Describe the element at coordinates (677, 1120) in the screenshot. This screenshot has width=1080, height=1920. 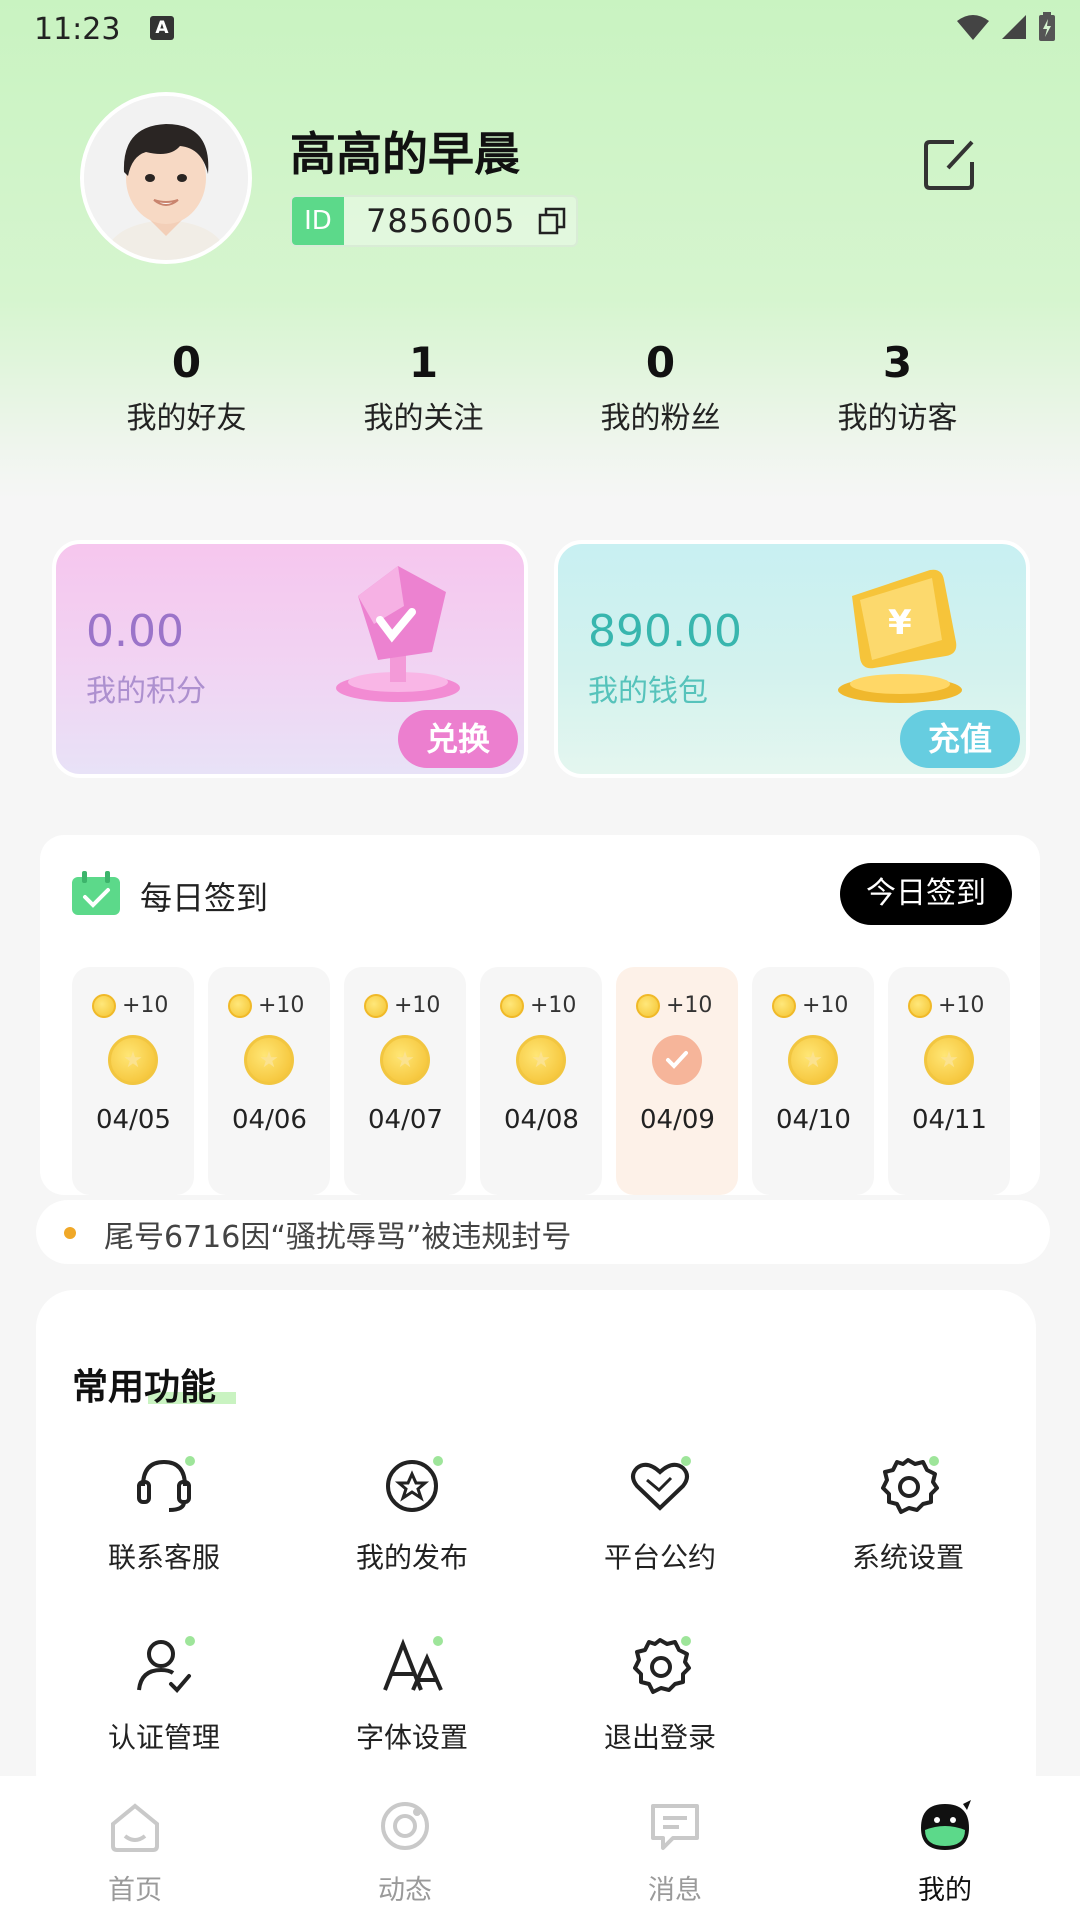
I see `day-date: 04/09` at that location.